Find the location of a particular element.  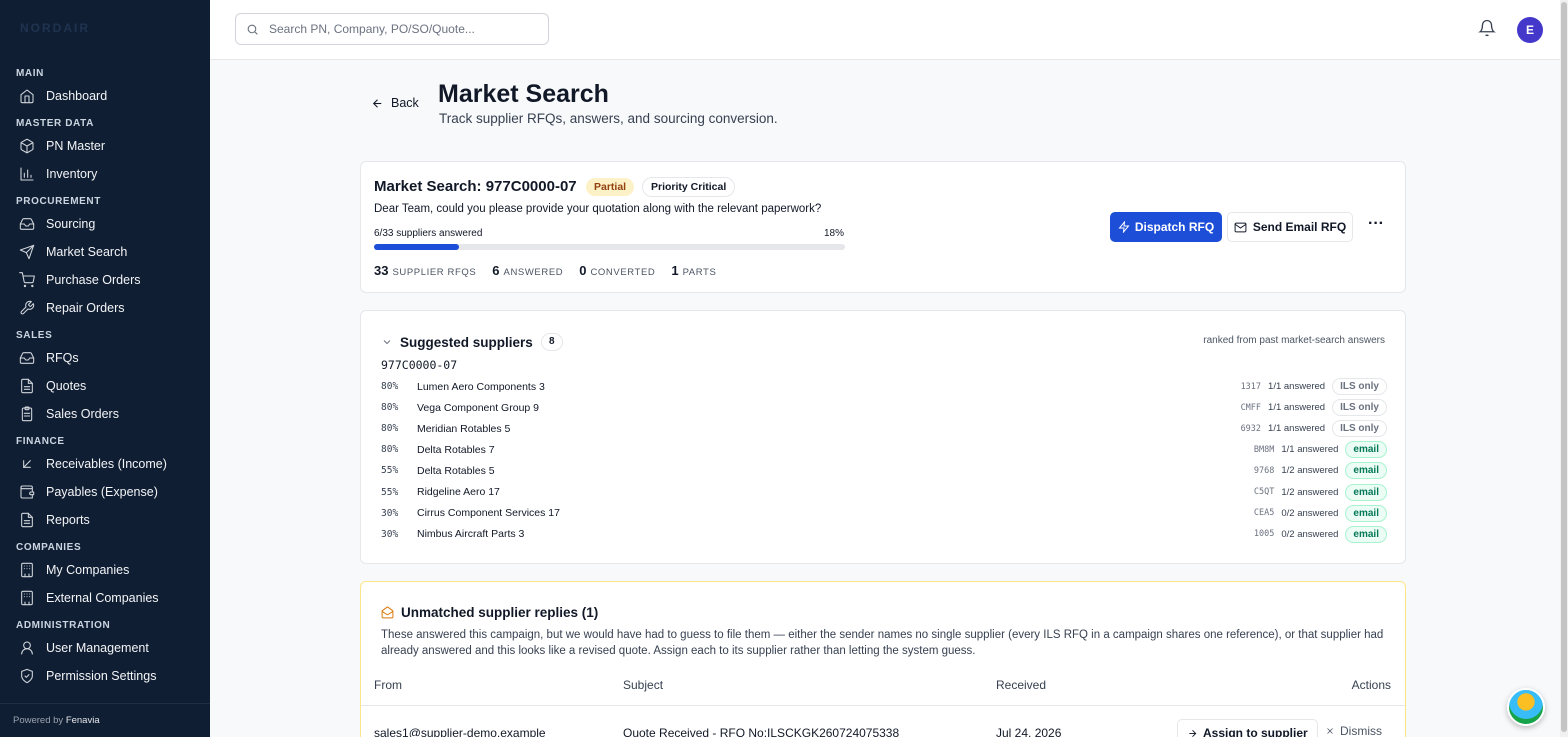

supplier-answered: 0/2 answered is located at coordinates (1310, 513).